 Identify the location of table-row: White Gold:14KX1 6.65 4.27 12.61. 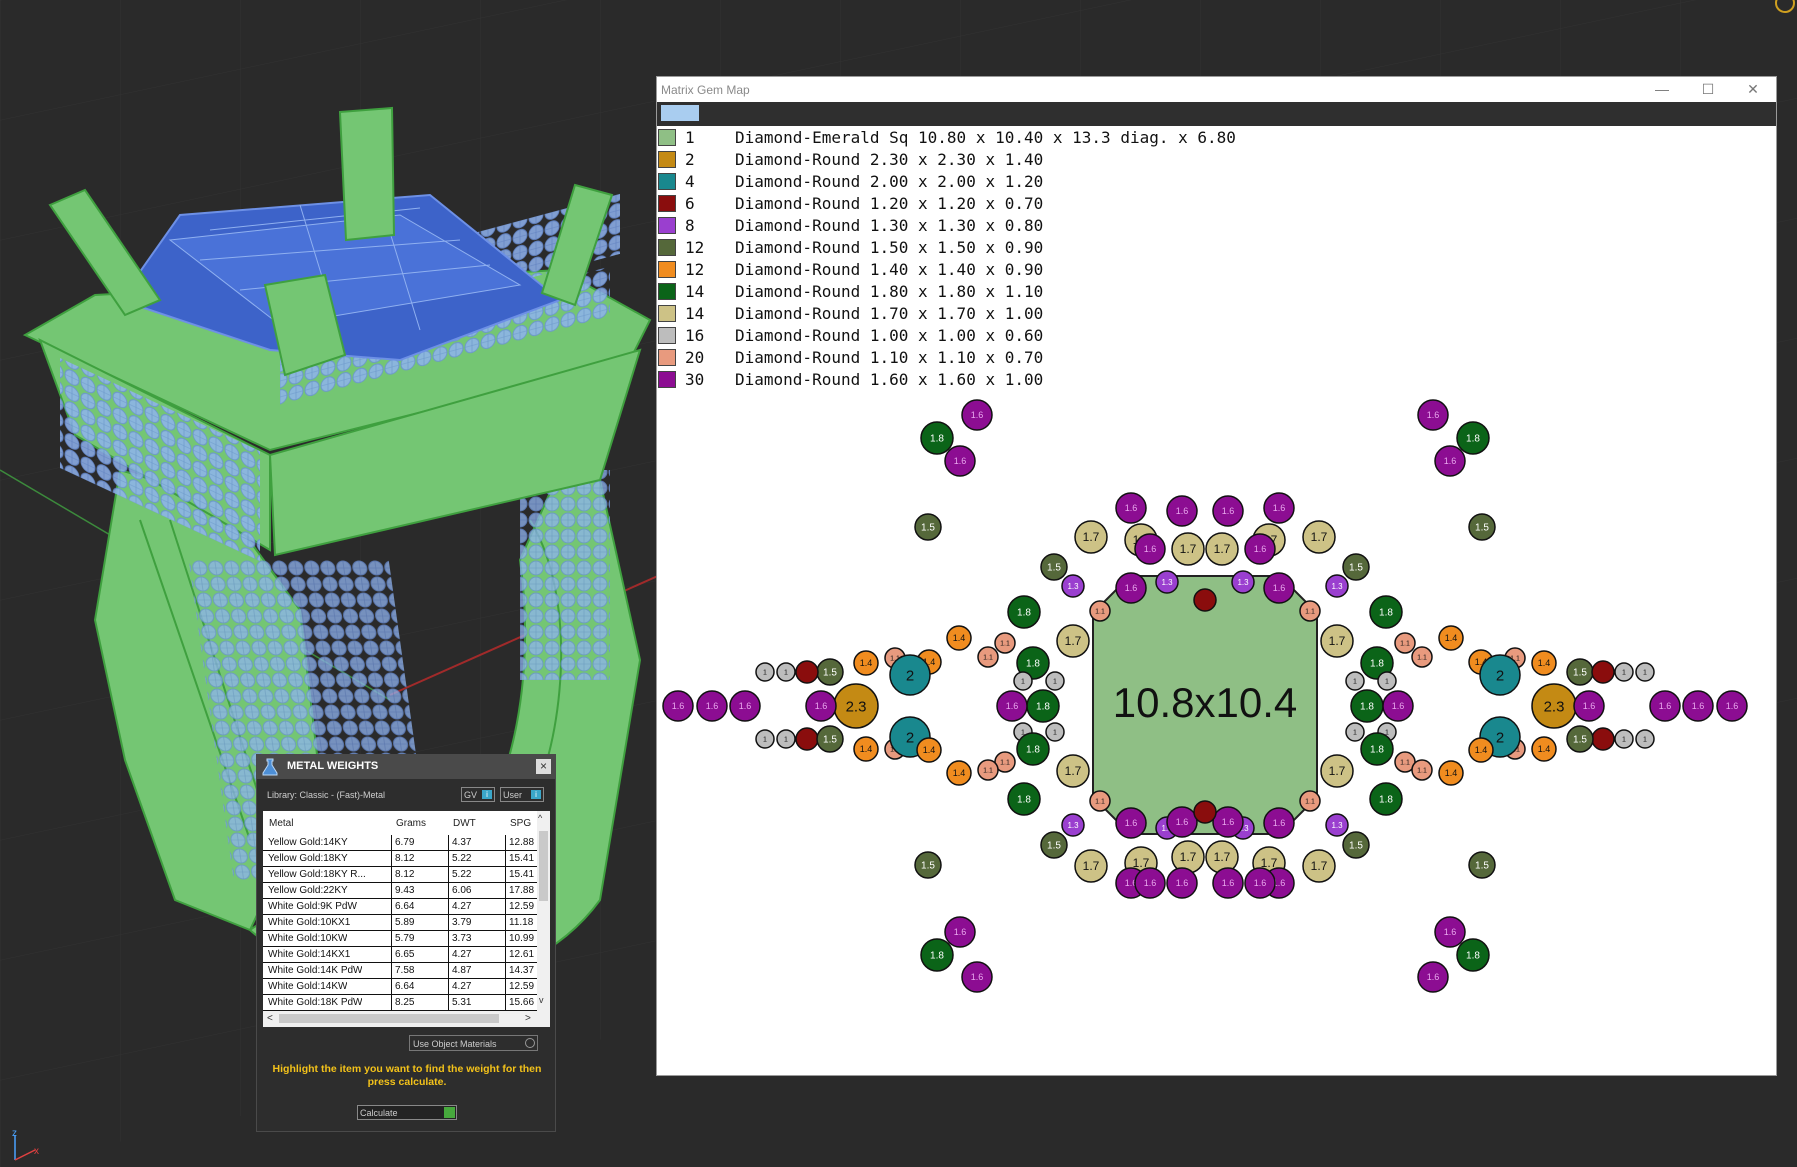
(400, 955).